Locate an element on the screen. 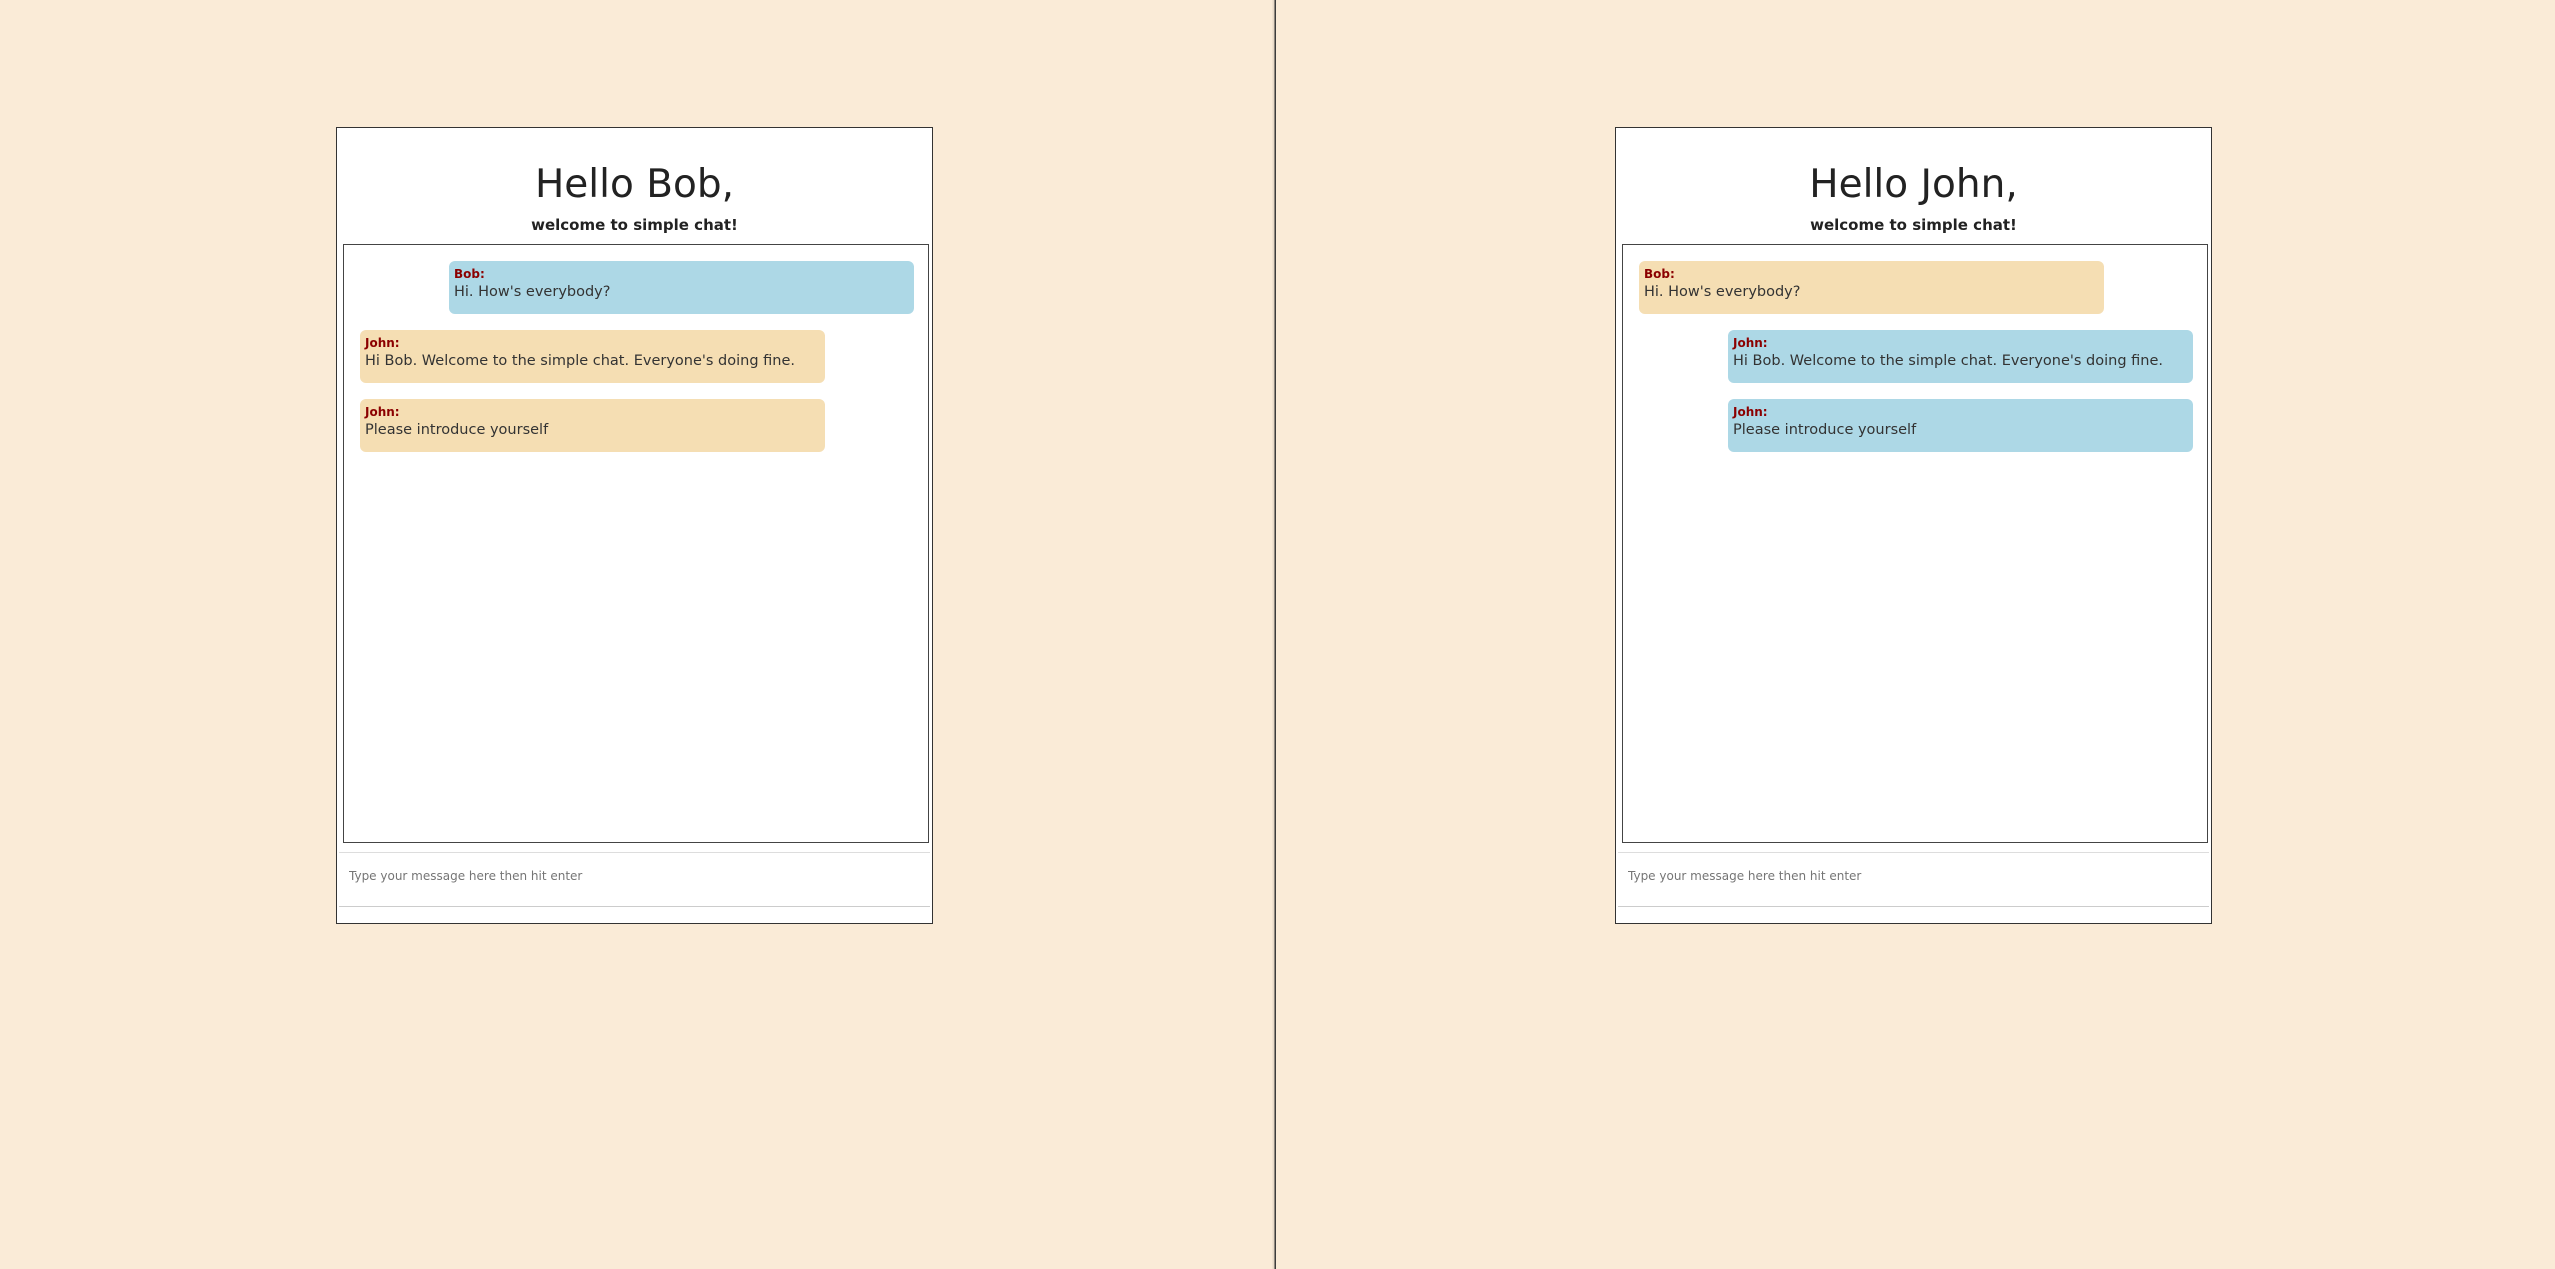  greeting-heading: Hello John, is located at coordinates (1913, 184).